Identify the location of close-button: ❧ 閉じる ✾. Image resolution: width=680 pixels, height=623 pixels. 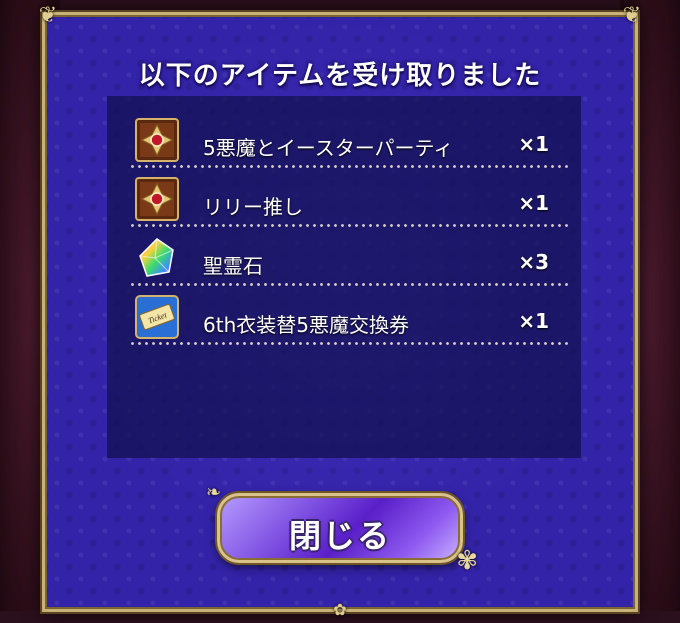
(342, 529).